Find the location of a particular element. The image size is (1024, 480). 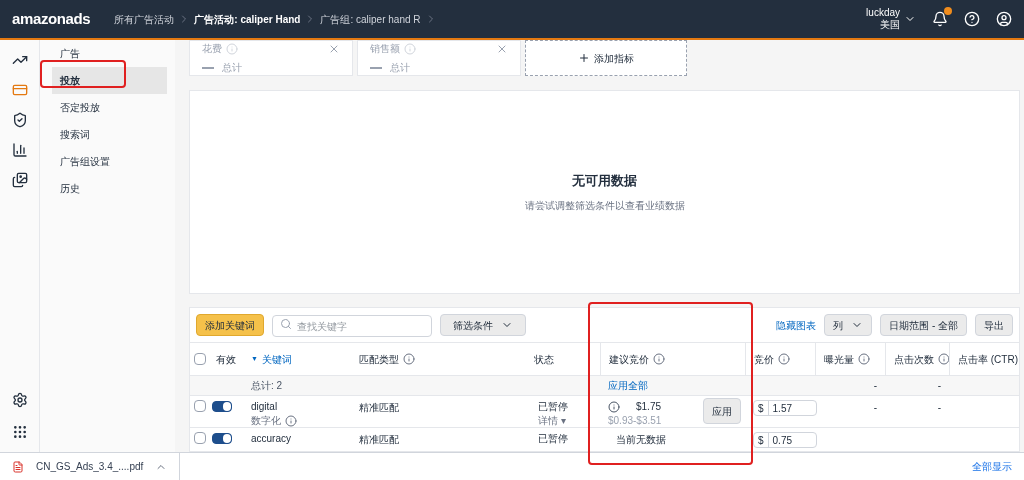

breadcrumb-link: 广告组: caliper hand R is located at coordinates (370, 19).